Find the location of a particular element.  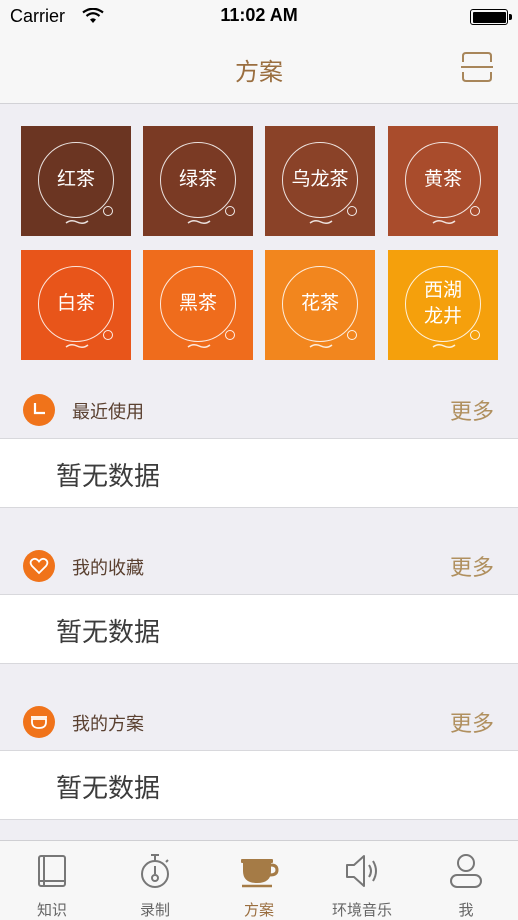

section-body-recent: 暂无数据 is located at coordinates (259, 473).